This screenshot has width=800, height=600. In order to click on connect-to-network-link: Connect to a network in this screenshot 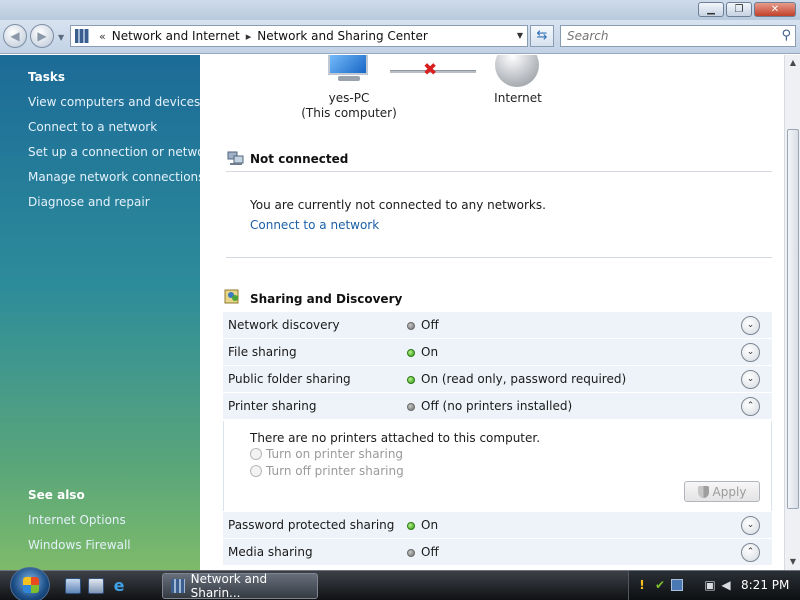, I will do `click(314, 225)`.